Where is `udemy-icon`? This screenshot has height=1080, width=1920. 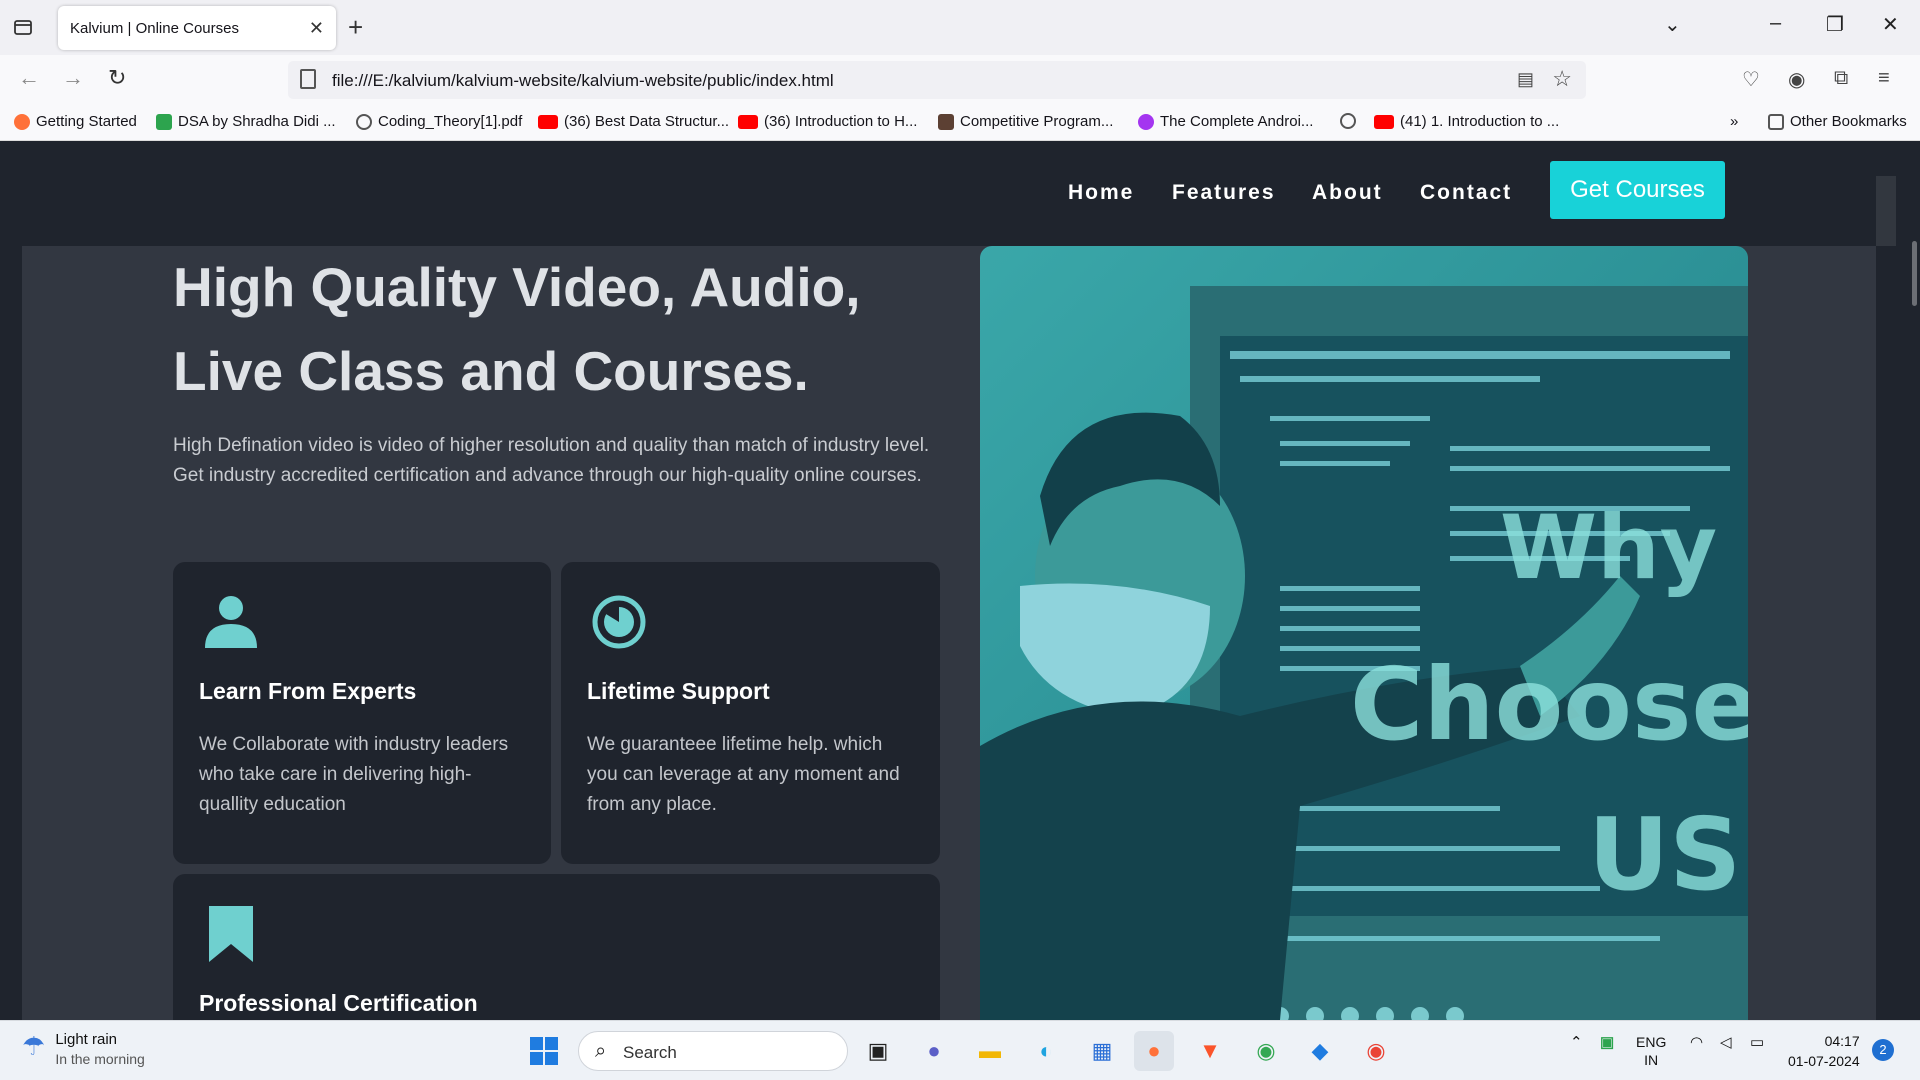
udemy-icon is located at coordinates (1146, 121).